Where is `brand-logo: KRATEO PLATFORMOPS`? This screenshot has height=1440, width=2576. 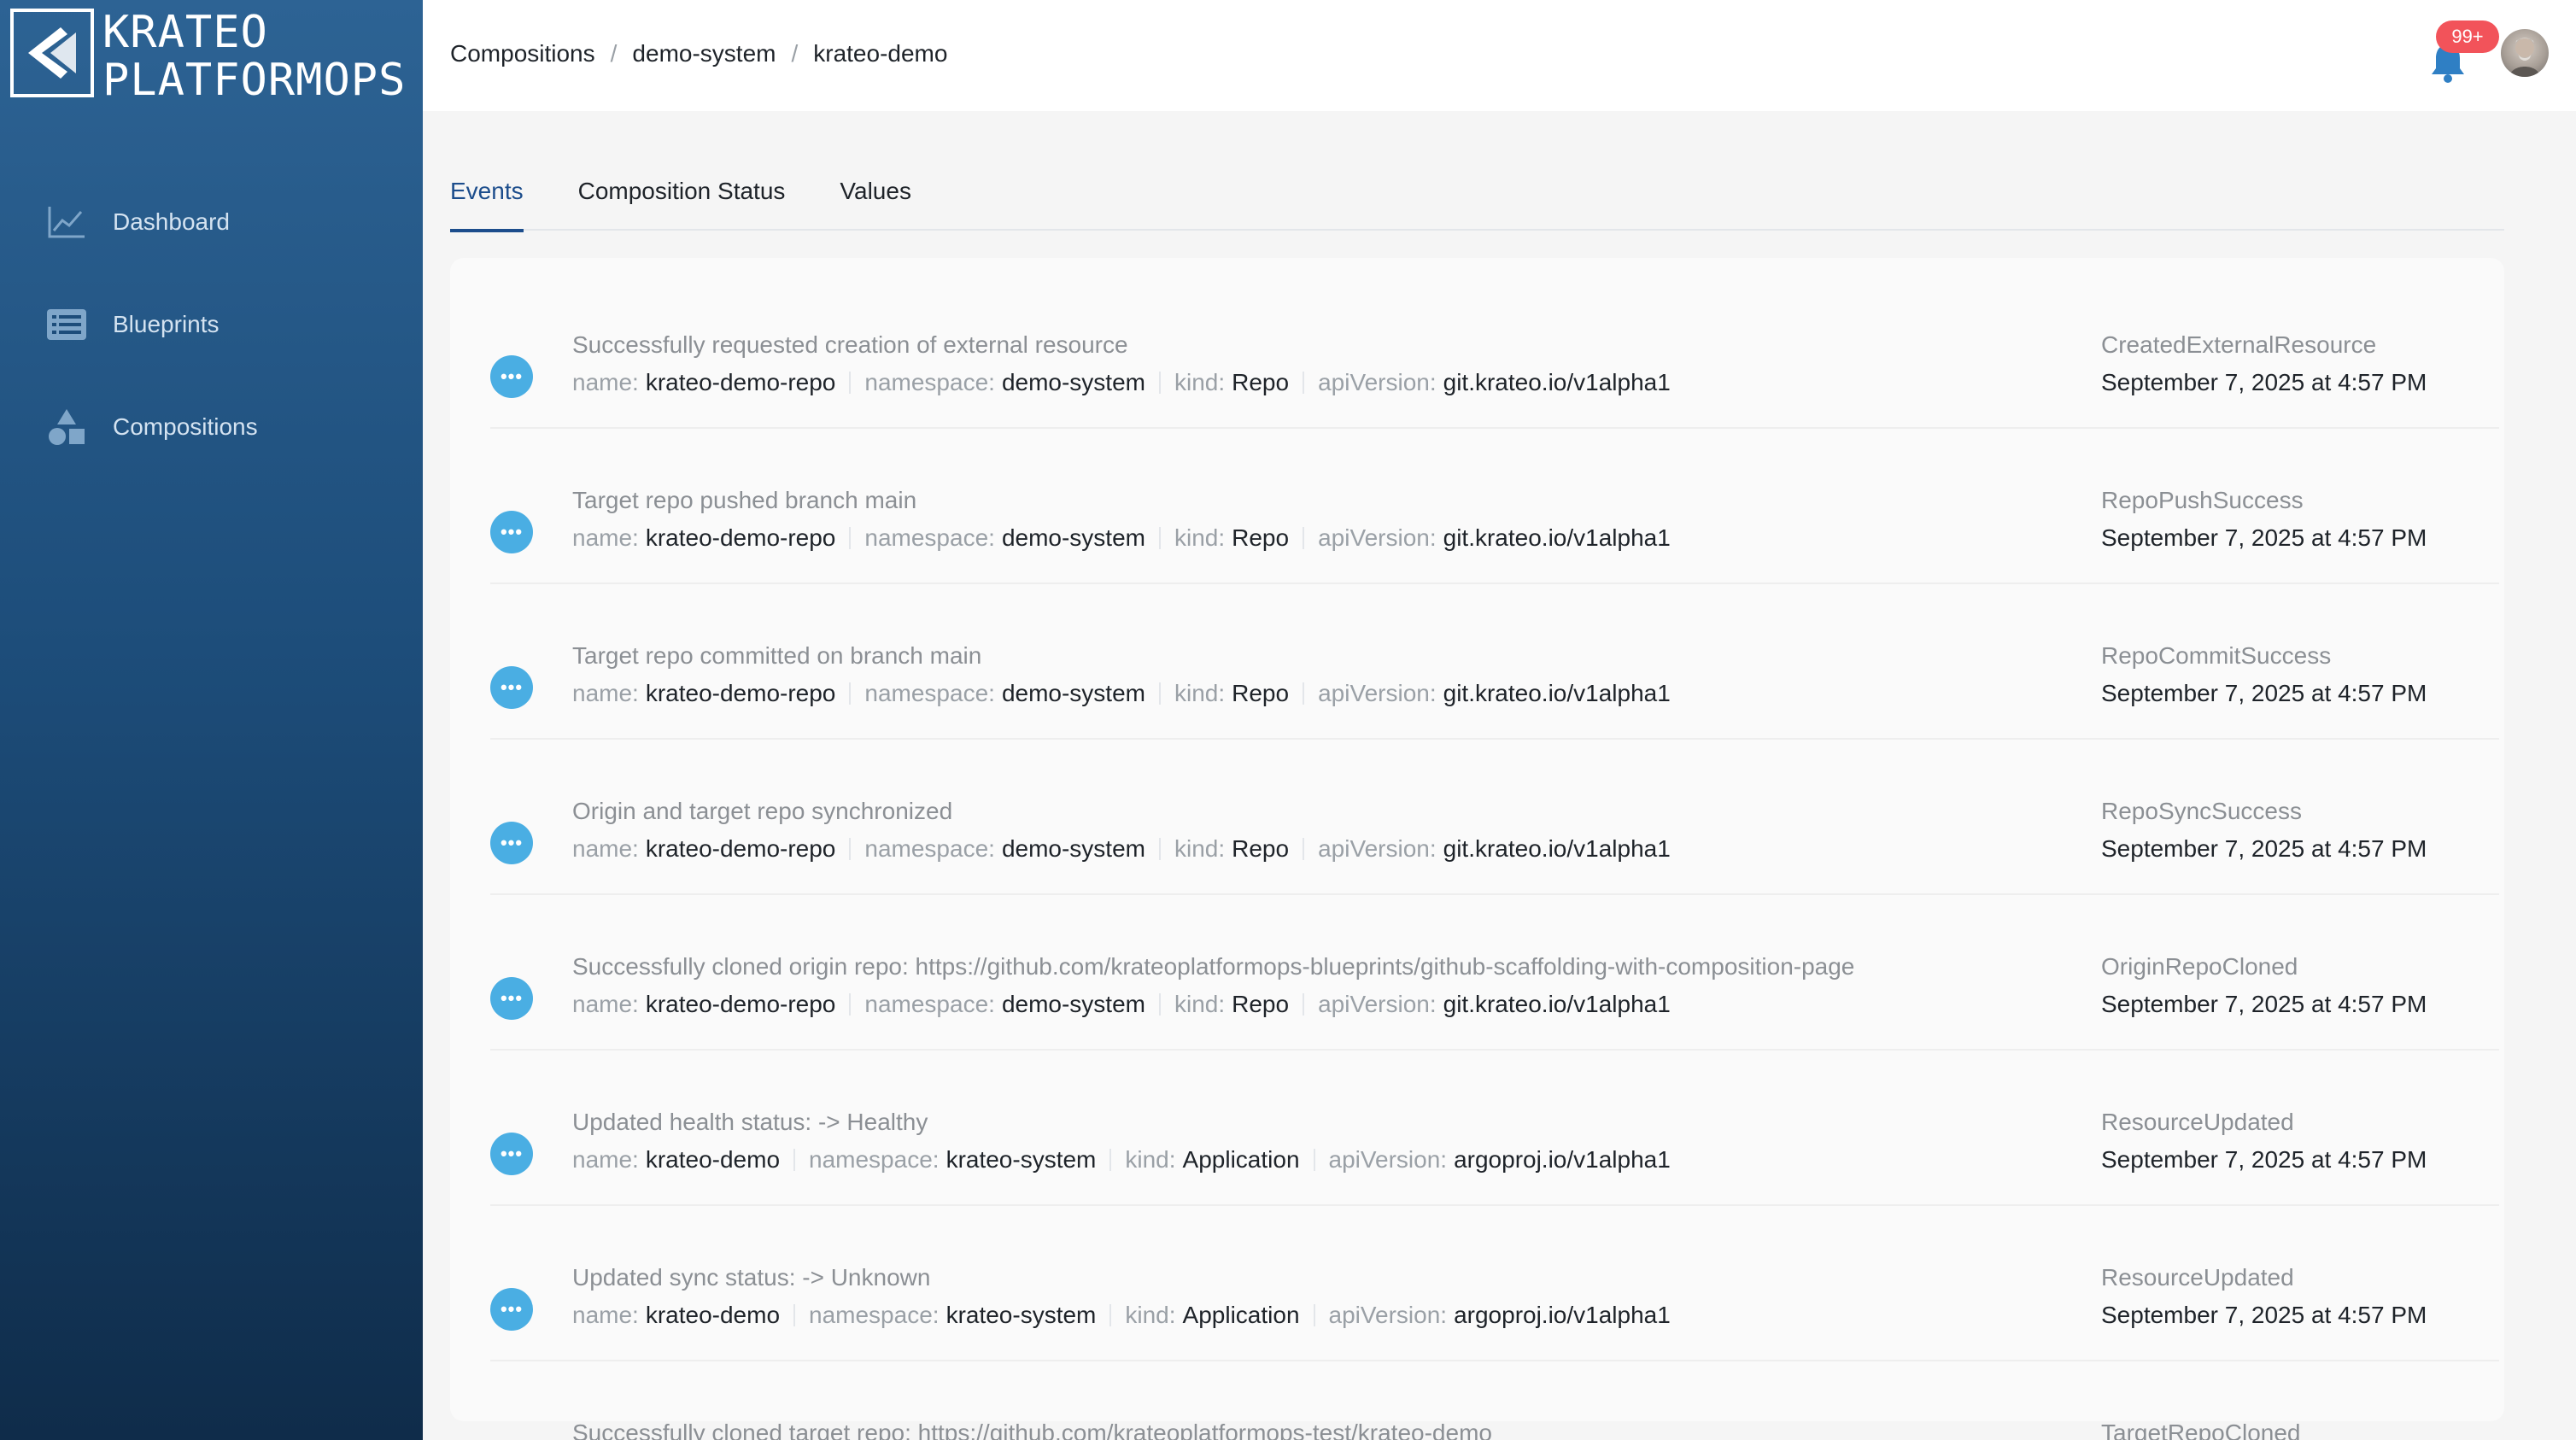
brand-logo: KRATEO PLATFORMOPS is located at coordinates (208, 57).